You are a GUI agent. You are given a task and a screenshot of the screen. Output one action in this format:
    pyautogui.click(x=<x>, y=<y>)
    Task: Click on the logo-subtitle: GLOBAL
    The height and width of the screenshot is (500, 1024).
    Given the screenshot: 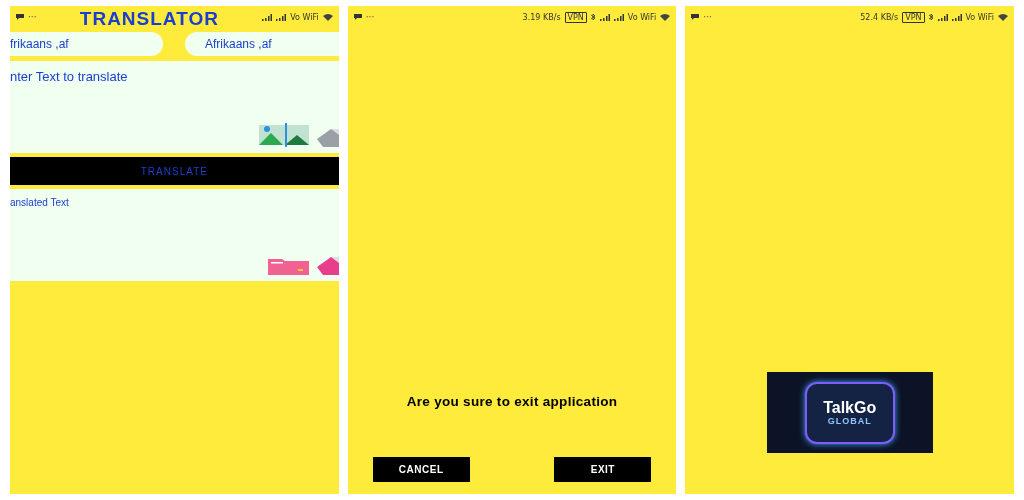 What is the action you would take?
    pyautogui.click(x=849, y=420)
    